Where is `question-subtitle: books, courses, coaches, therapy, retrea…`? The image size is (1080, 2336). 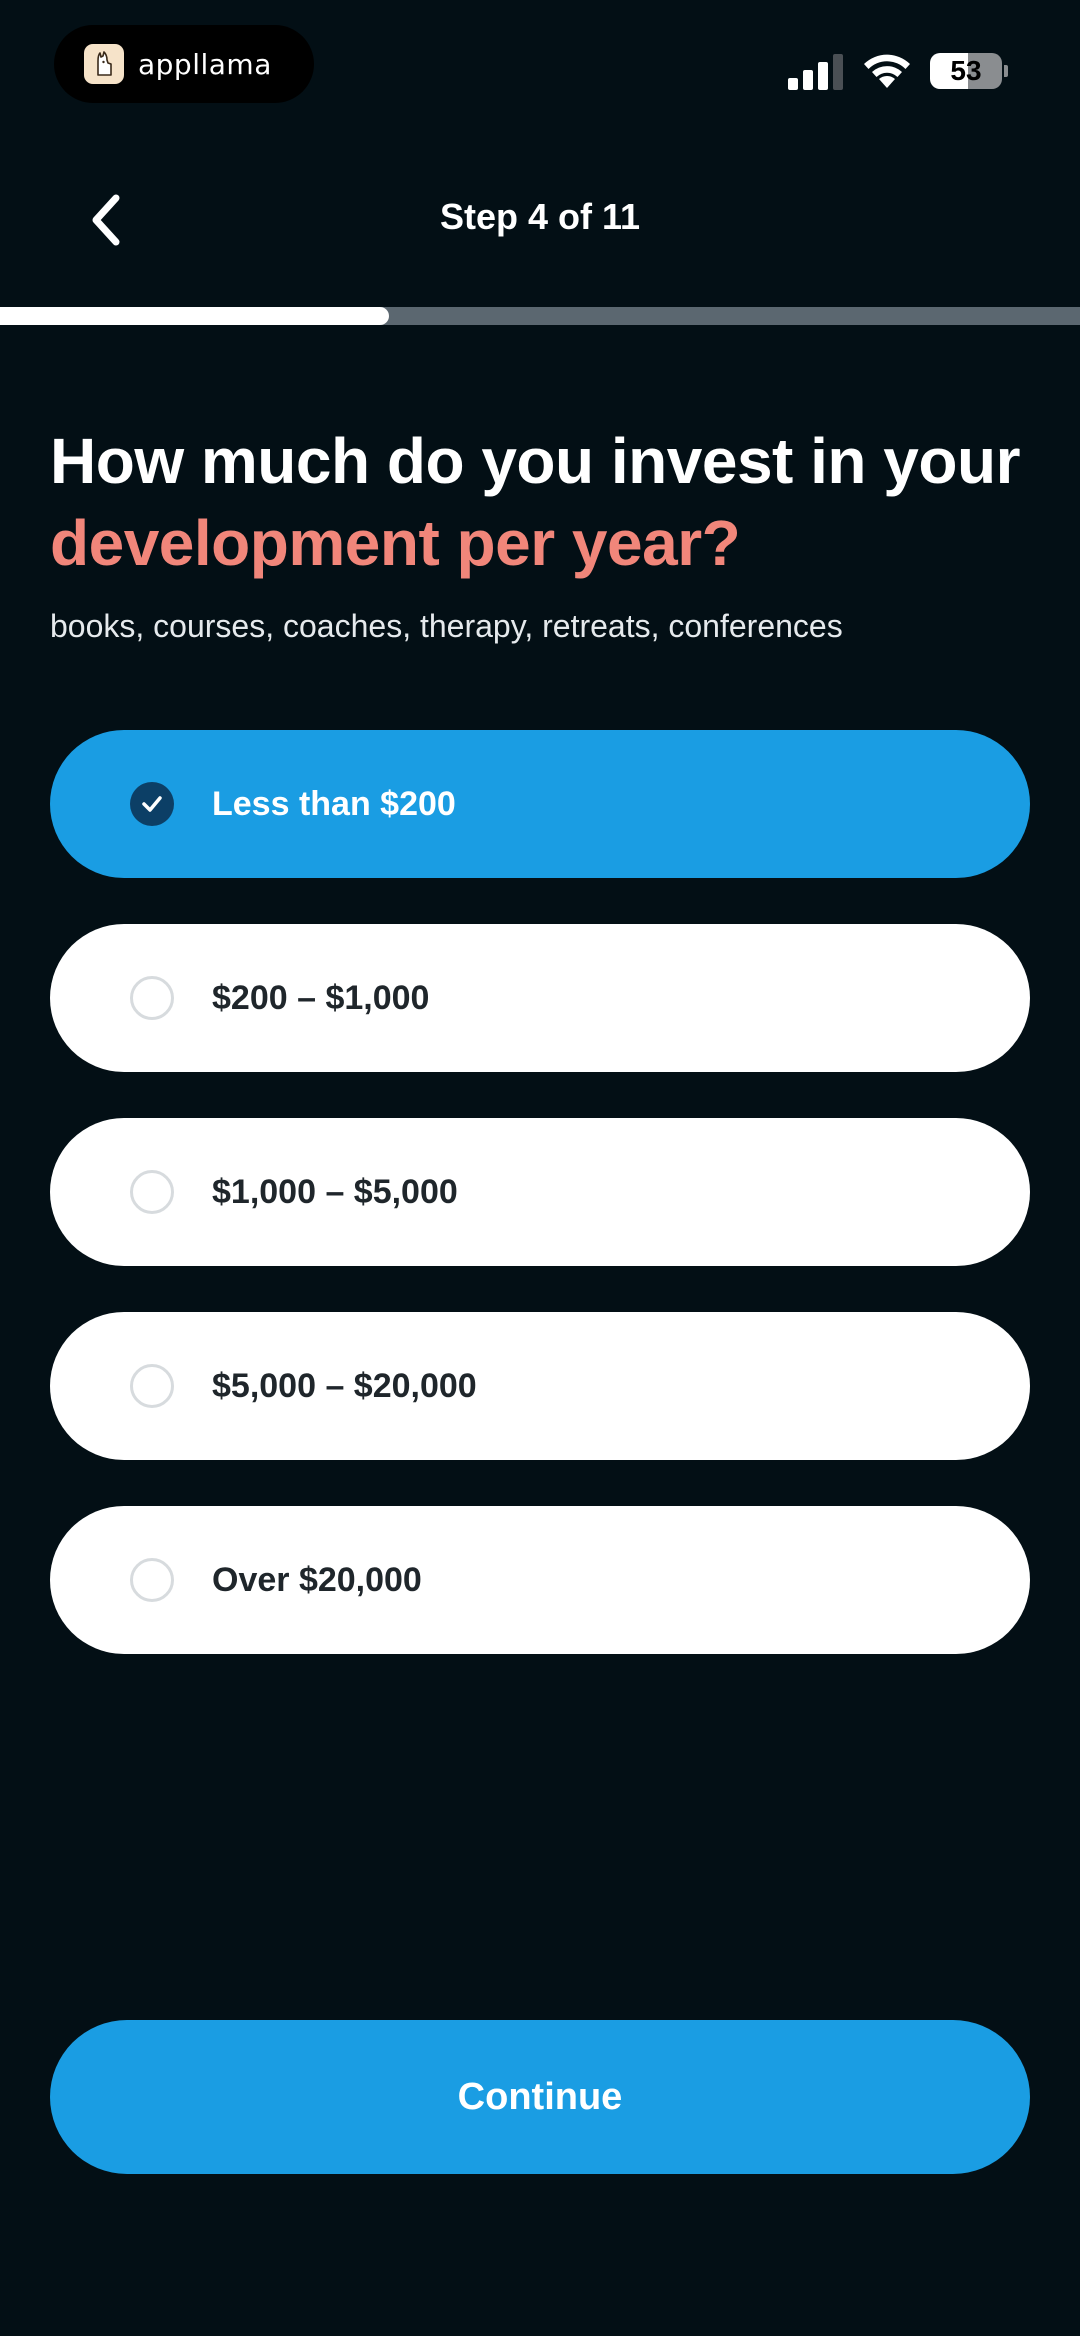 question-subtitle: books, courses, coaches, therapy, retrea… is located at coordinates (446, 626).